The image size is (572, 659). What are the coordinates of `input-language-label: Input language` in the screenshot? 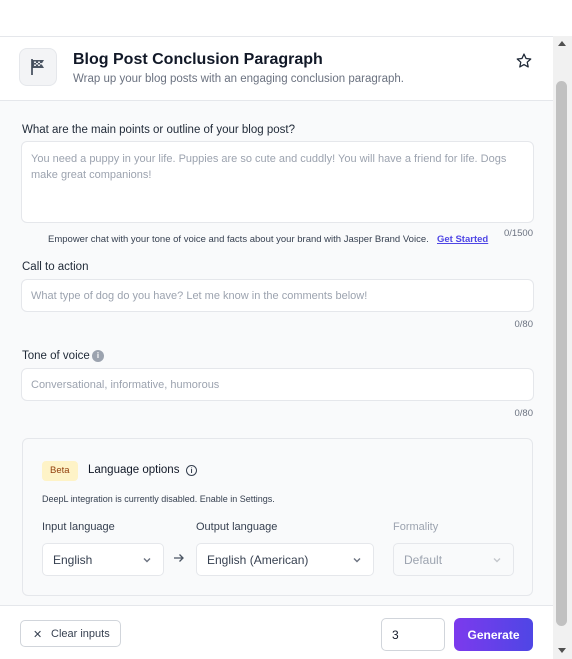 It's located at (78, 527).